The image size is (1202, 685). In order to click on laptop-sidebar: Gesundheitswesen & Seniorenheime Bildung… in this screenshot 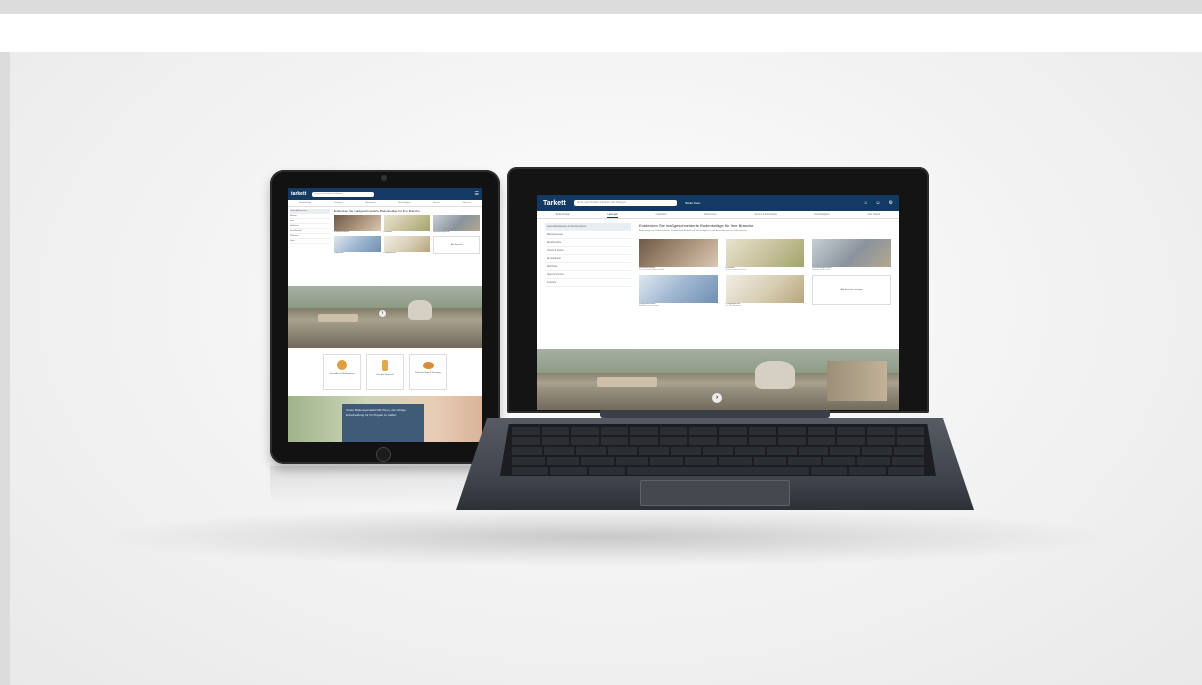, I will do `click(588, 286)`.